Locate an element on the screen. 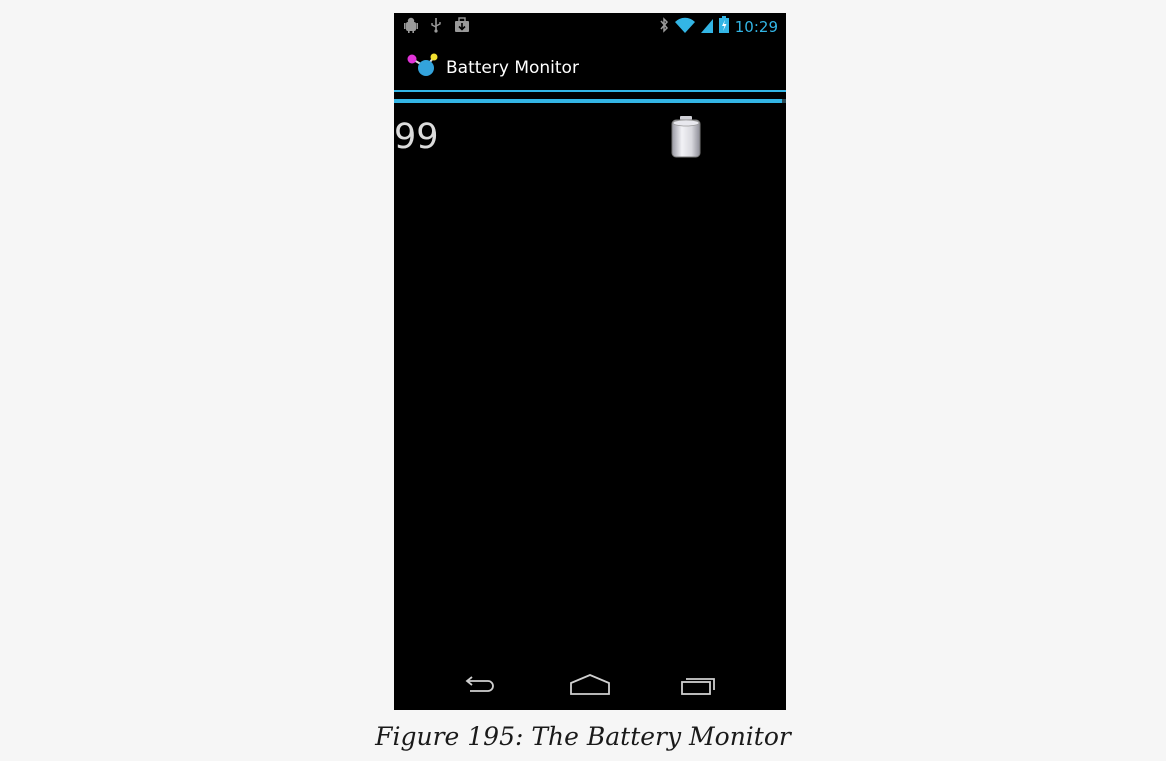 The width and height of the screenshot is (1166, 761). battery-progress-fill is located at coordinates (588, 101).